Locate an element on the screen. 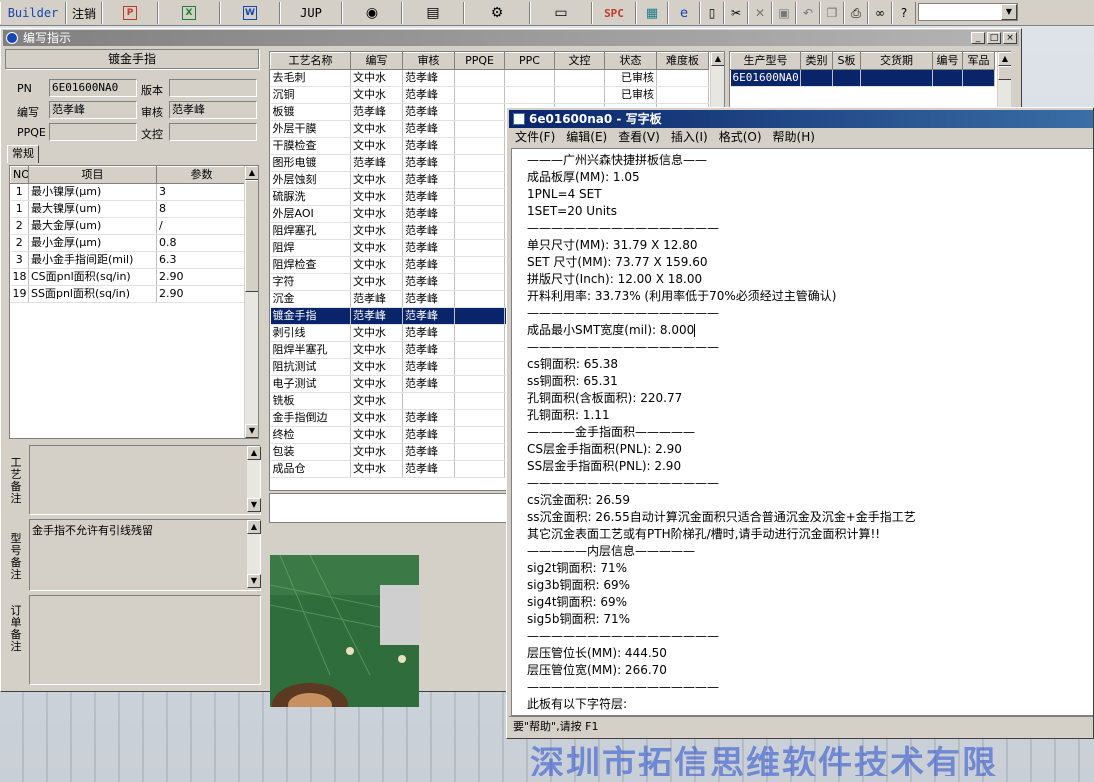 This screenshot has height=782, width=1094. computer-button: ▭ is located at coordinates (561, 13).